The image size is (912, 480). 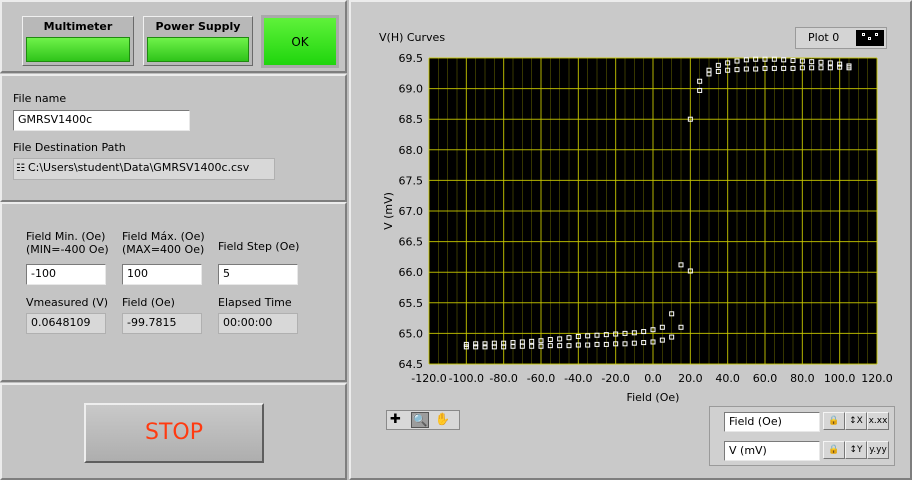 What do you see at coordinates (653, 397) in the screenshot?
I see `x-axis-label: Field (Oe)` at bounding box center [653, 397].